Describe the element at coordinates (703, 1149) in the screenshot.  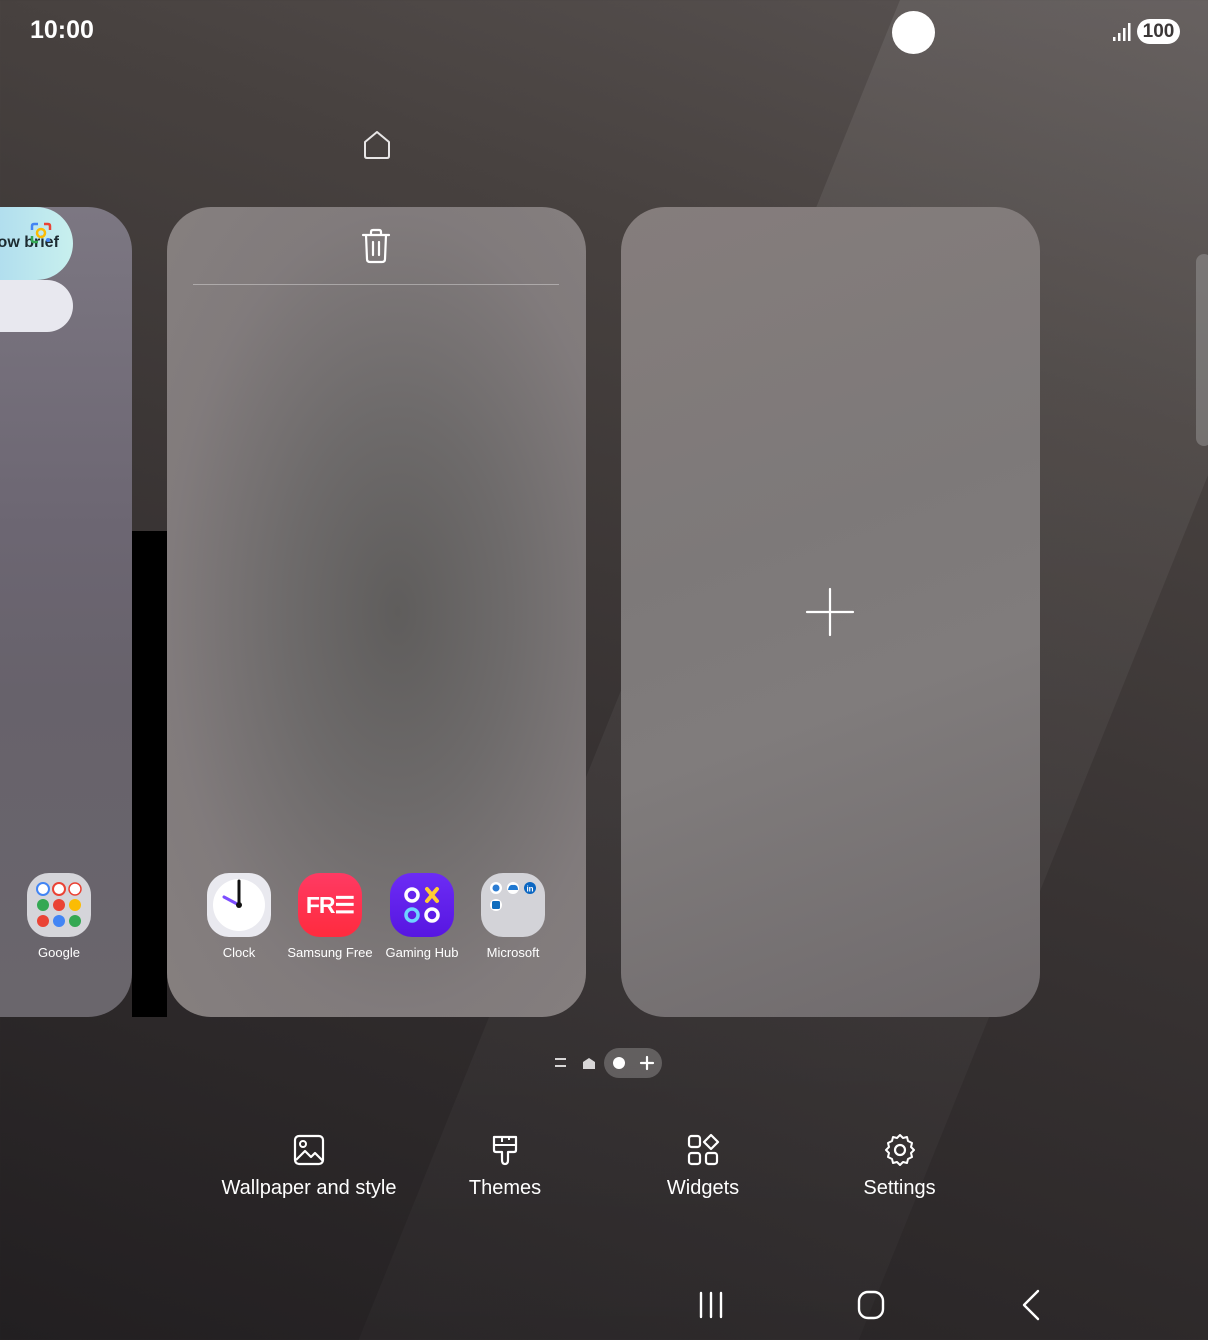
I see `widgets-icon` at that location.